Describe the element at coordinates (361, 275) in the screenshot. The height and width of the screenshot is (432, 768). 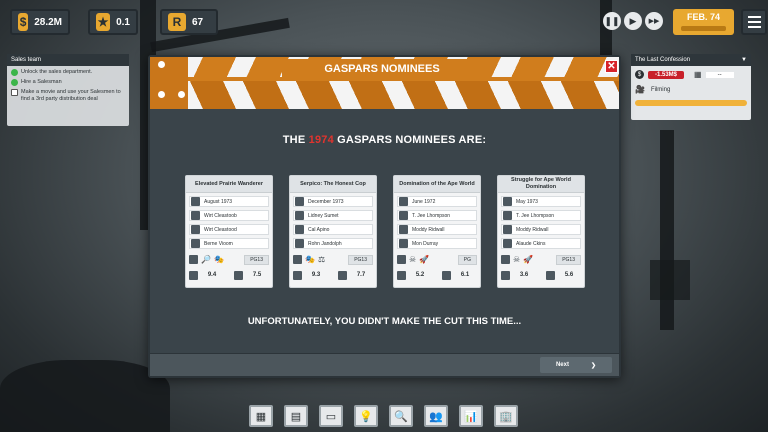
I see `audience-score: 7.7` at that location.